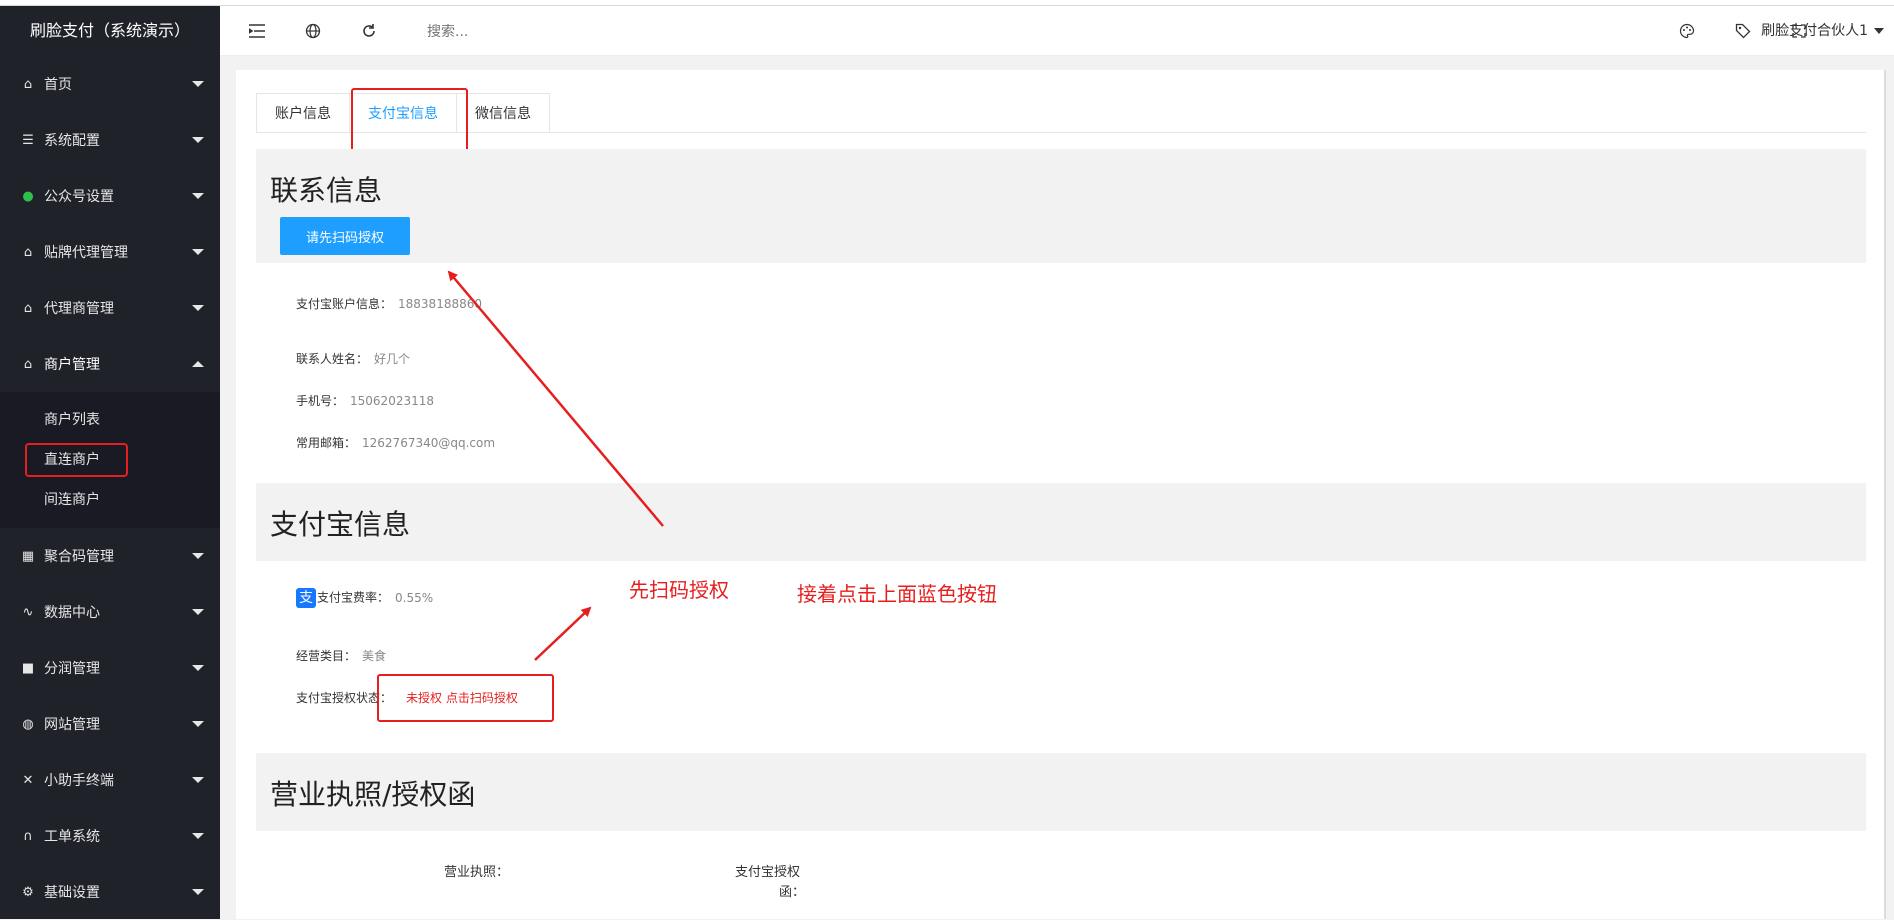 The width and height of the screenshot is (1894, 920). What do you see at coordinates (440, 304) in the screenshot?
I see `field-value: 18838188860` at bounding box center [440, 304].